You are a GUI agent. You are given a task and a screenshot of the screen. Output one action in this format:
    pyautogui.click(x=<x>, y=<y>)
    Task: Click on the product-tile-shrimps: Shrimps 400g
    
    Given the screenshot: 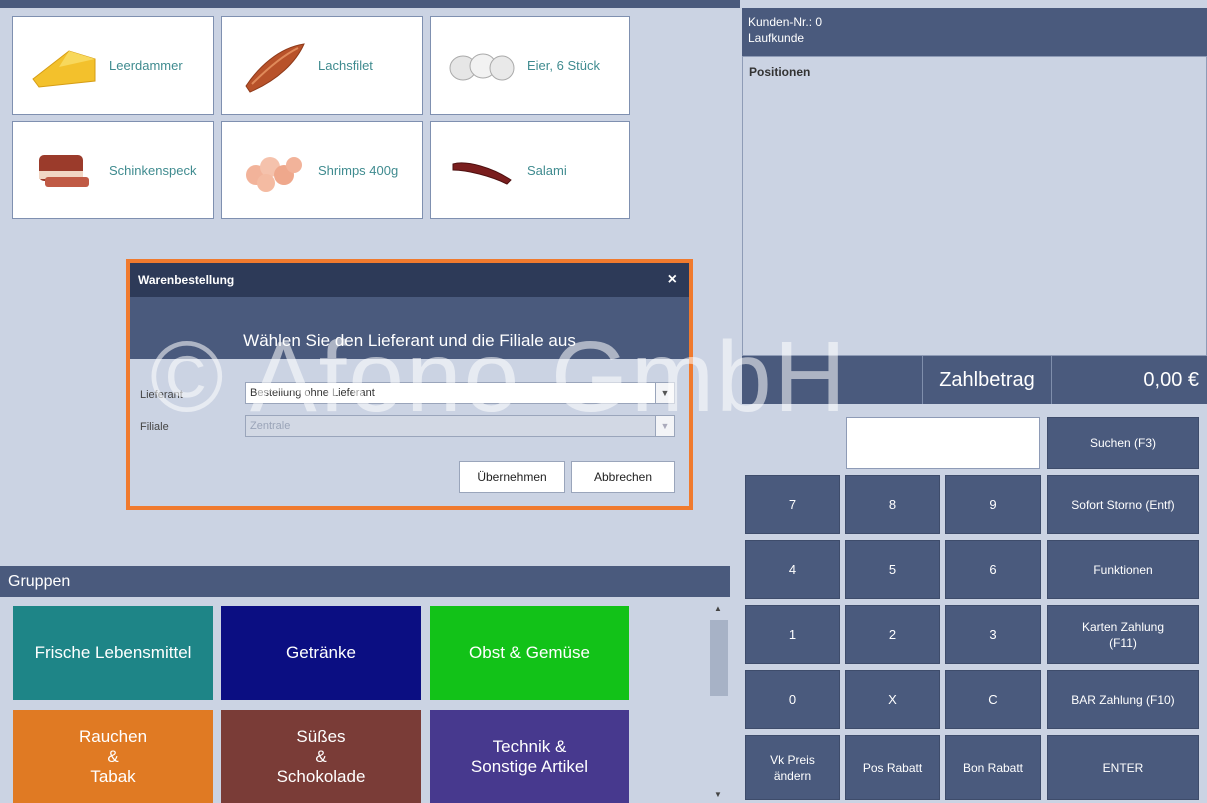 What is the action you would take?
    pyautogui.click(x=322, y=170)
    